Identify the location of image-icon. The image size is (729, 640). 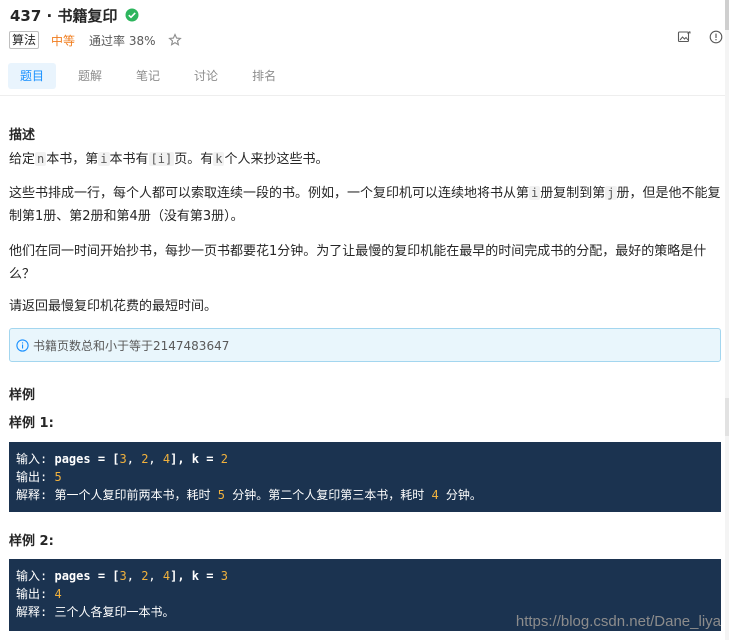
(684, 37).